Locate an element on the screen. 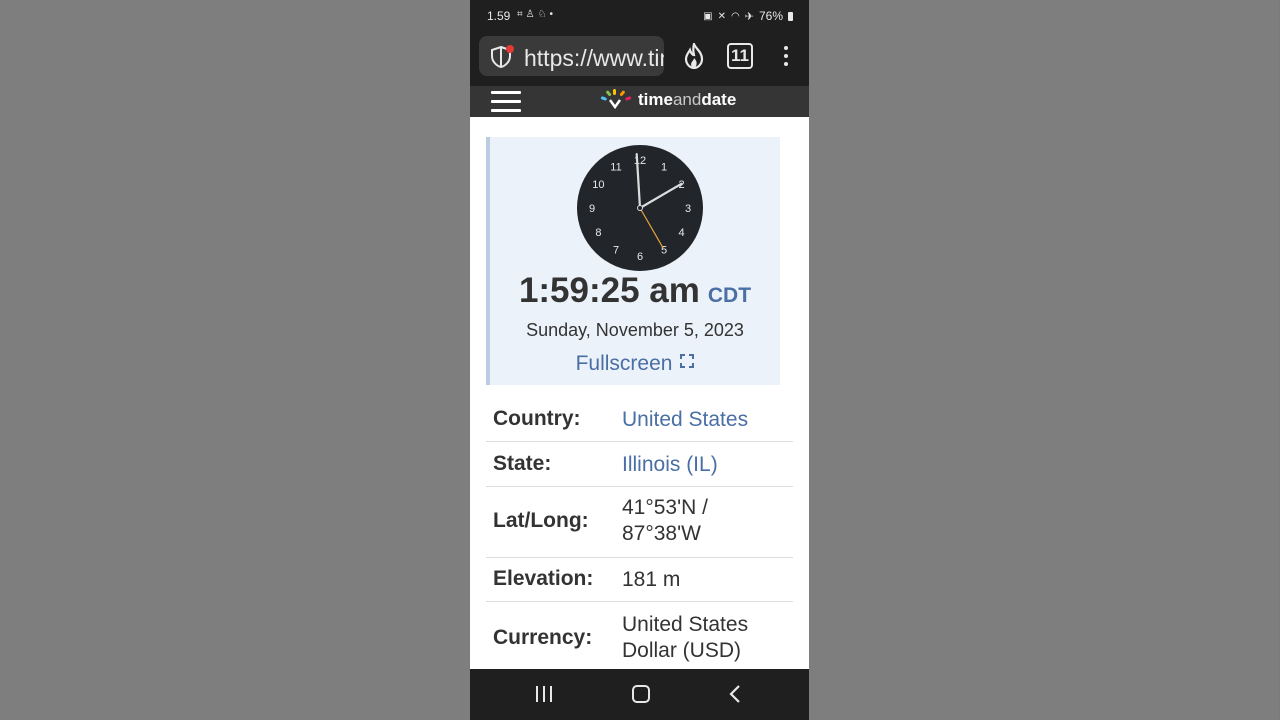  logo-text-date: date is located at coordinates (719, 99).